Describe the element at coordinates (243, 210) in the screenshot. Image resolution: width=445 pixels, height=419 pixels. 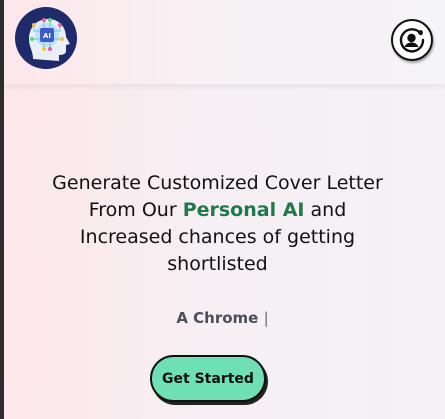
I see `headline-highlight: Personal AI` at that location.